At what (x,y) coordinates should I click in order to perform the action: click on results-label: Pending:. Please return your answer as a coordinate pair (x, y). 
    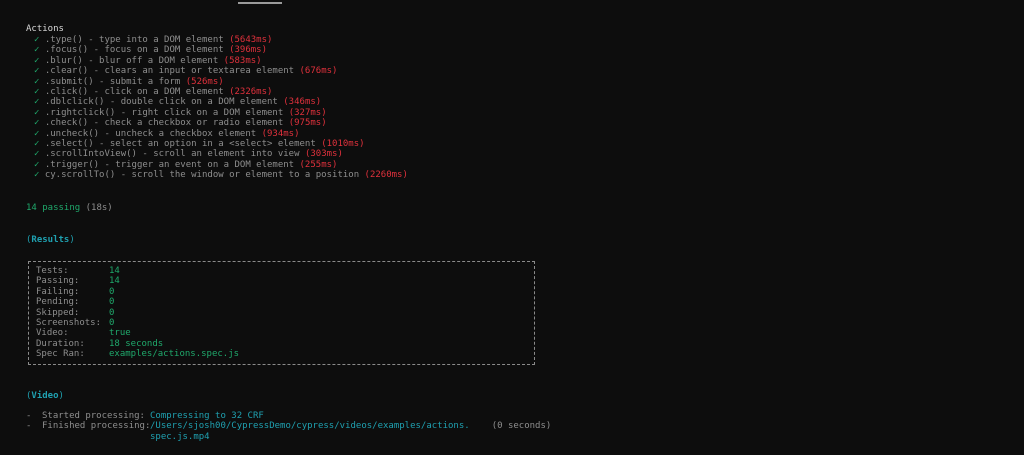
    Looking at the image, I should click on (58, 302).